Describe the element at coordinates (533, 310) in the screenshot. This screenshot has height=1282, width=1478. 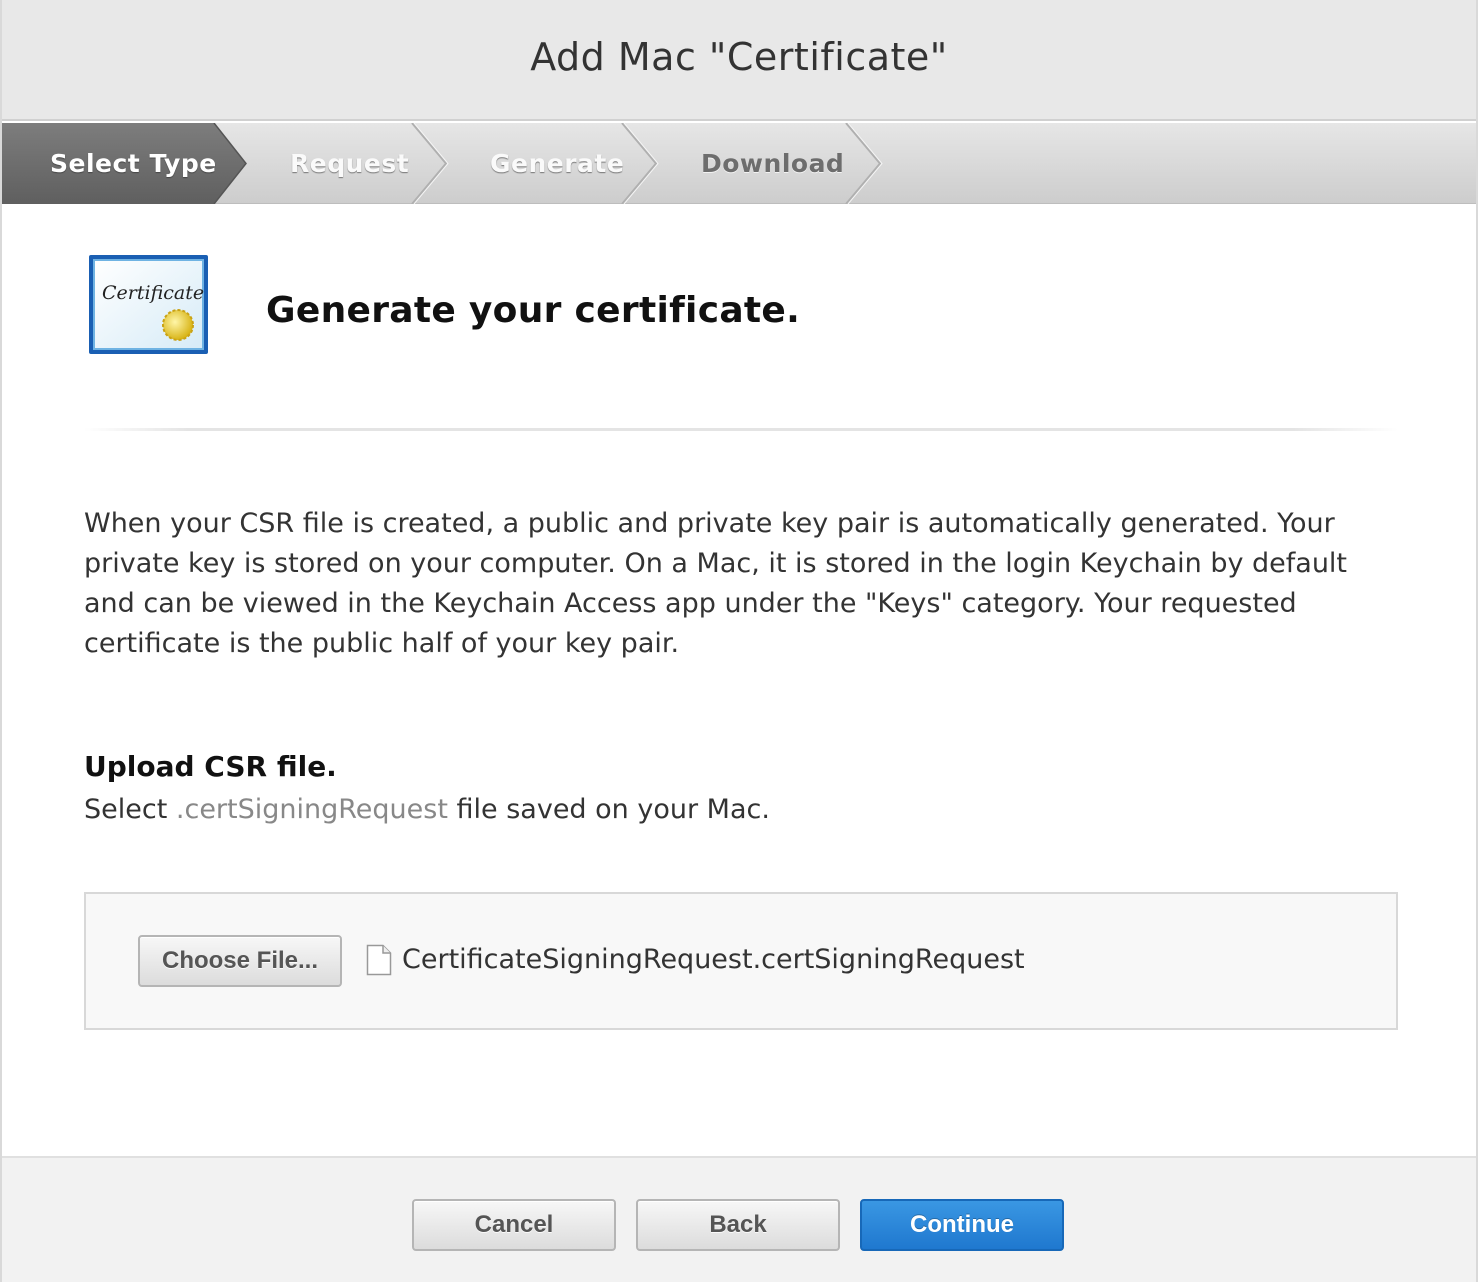
I see `page-heading: Generate your certificate.` at that location.